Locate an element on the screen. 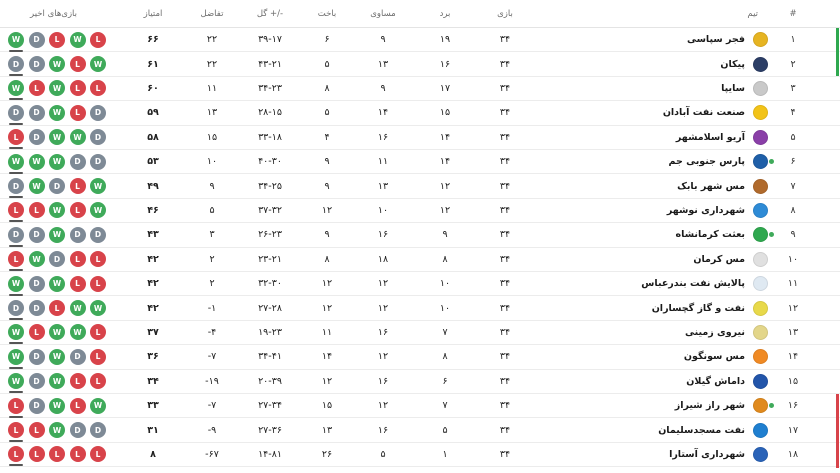 The height and width of the screenshot is (473, 840). team-cell: فجر سپاسی is located at coordinates (634, 39).